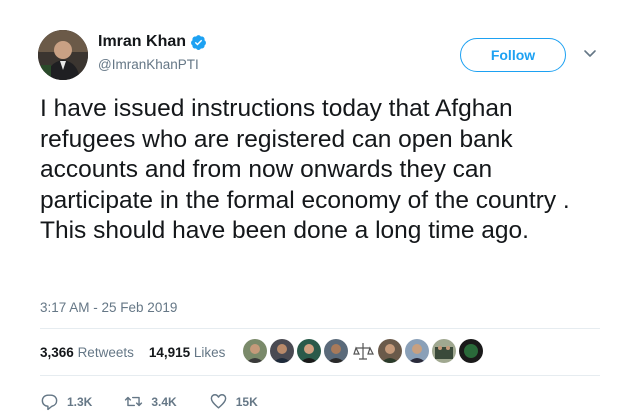 The width and height of the screenshot is (638, 417). I want to click on author-name: Imran Khan, so click(152, 42).